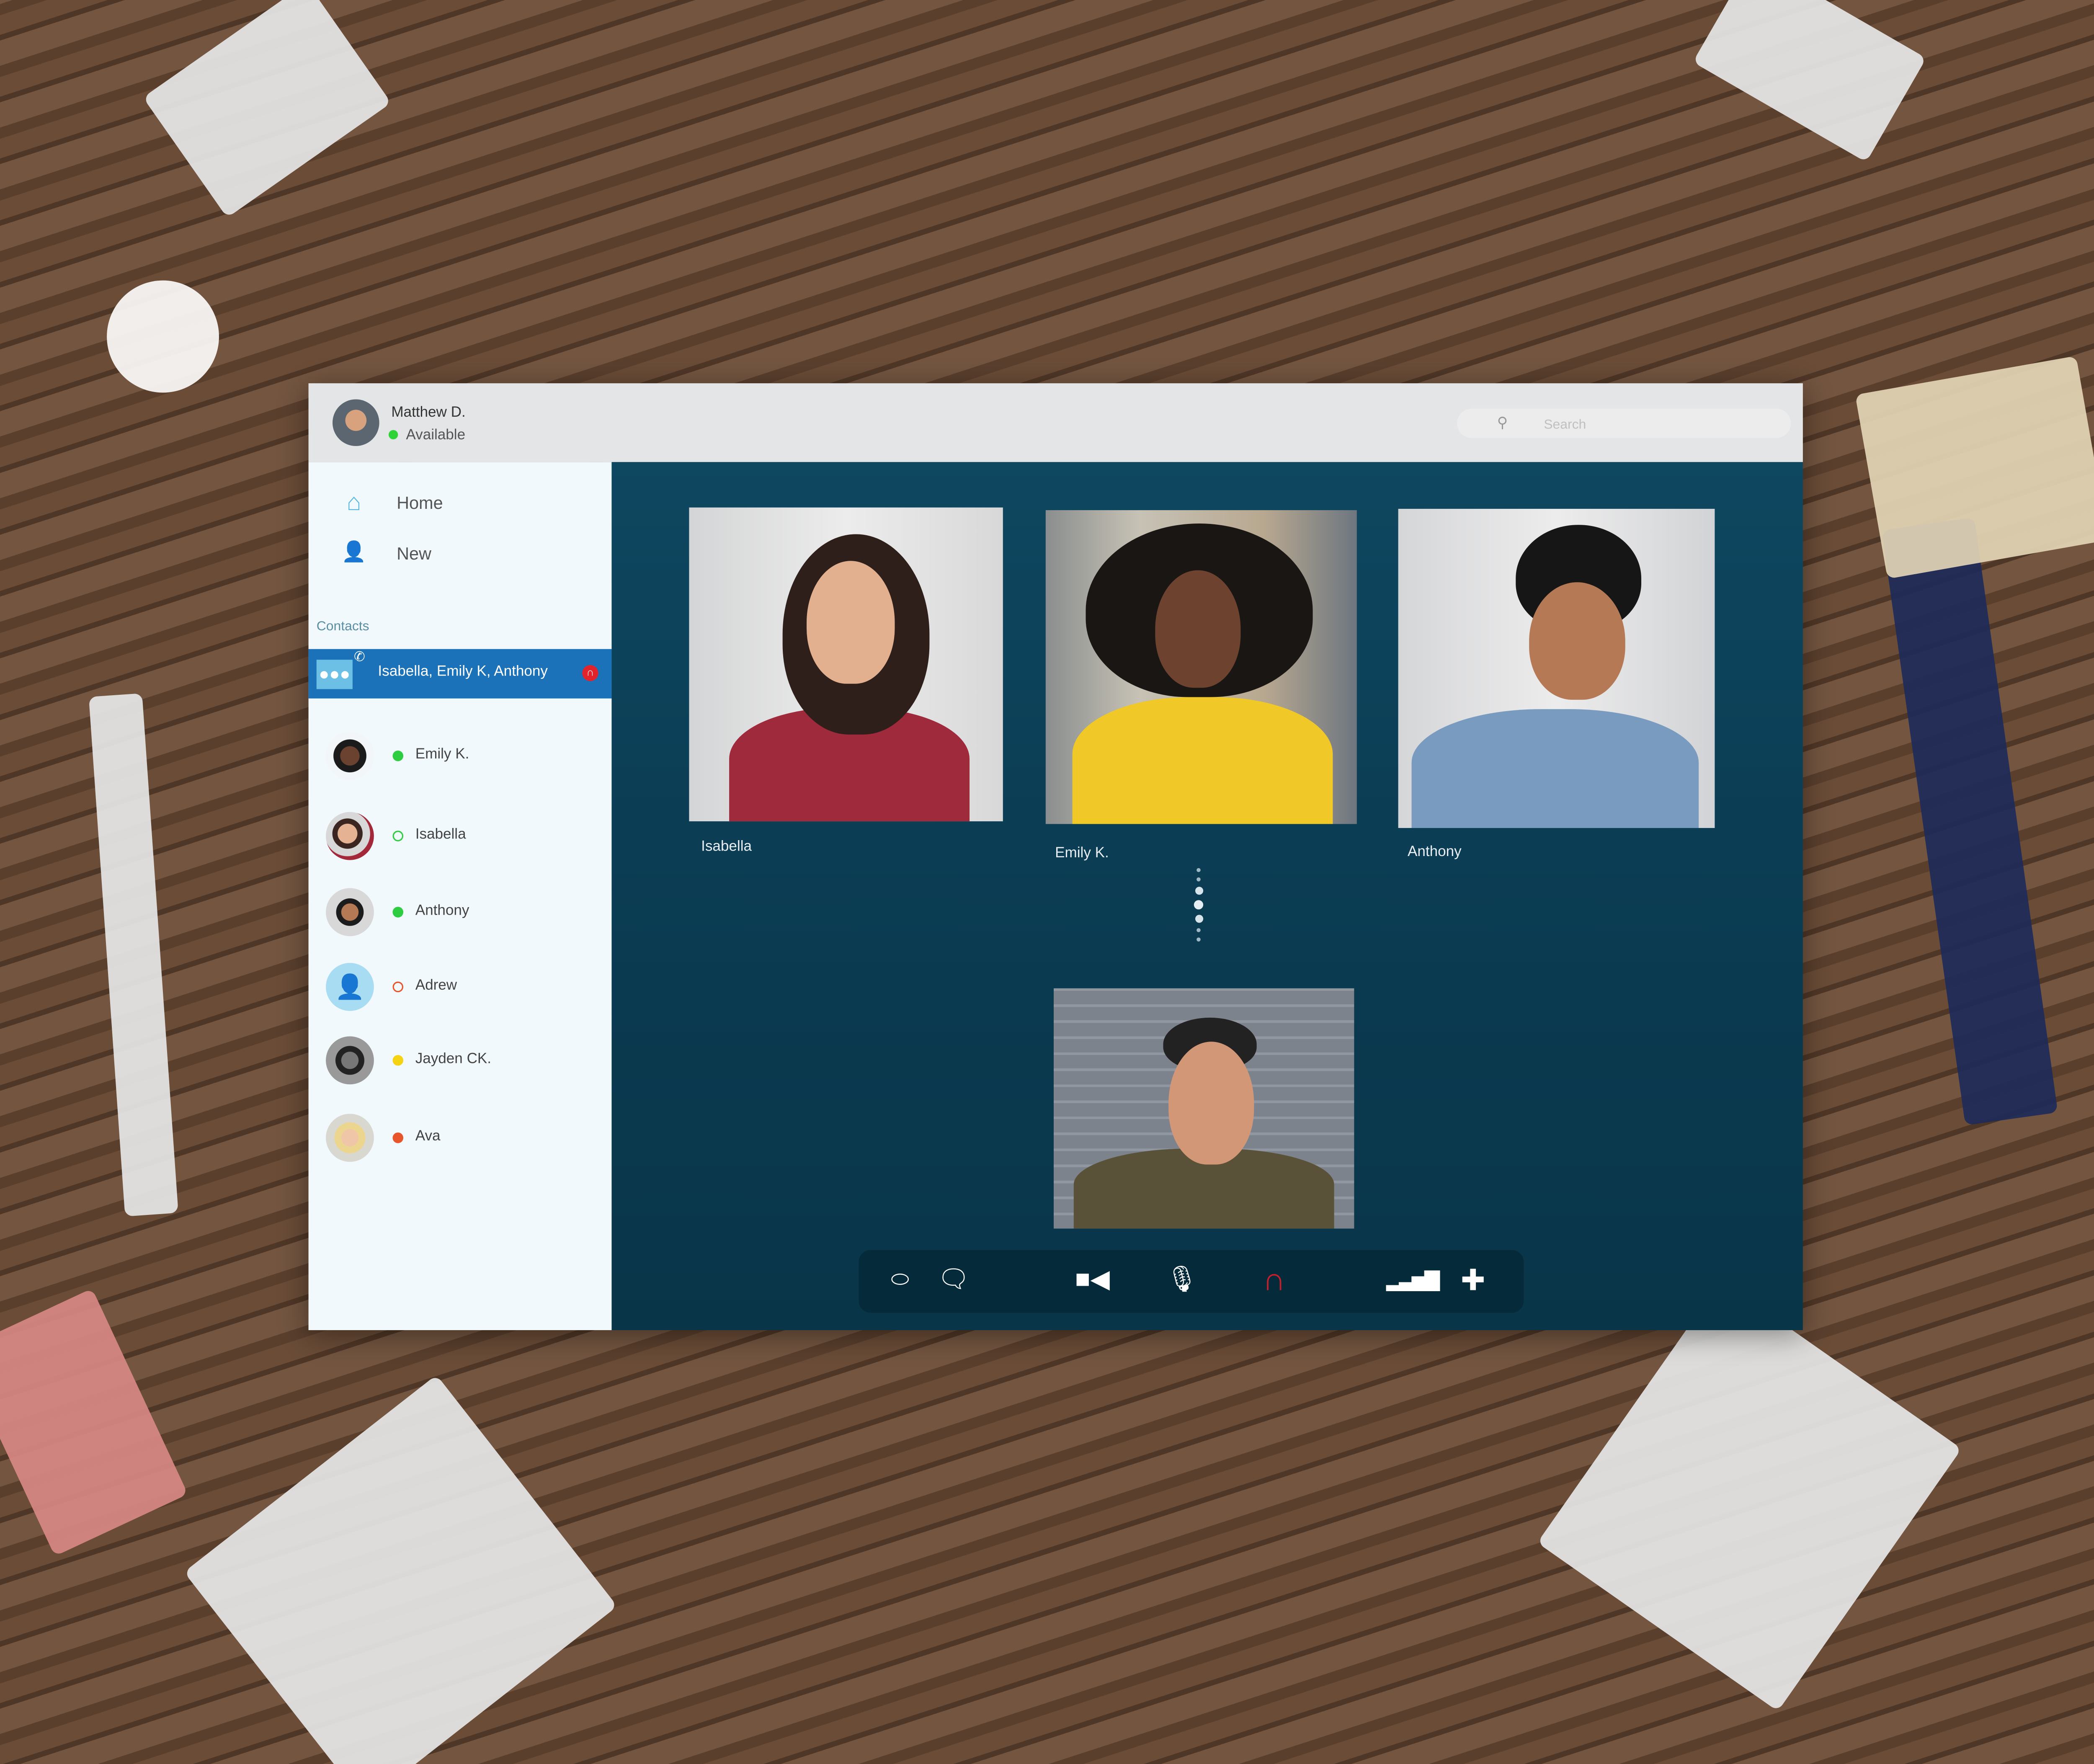 The image size is (2094, 1764). Describe the element at coordinates (1199, 908) in the screenshot. I see `drag-handle` at that location.